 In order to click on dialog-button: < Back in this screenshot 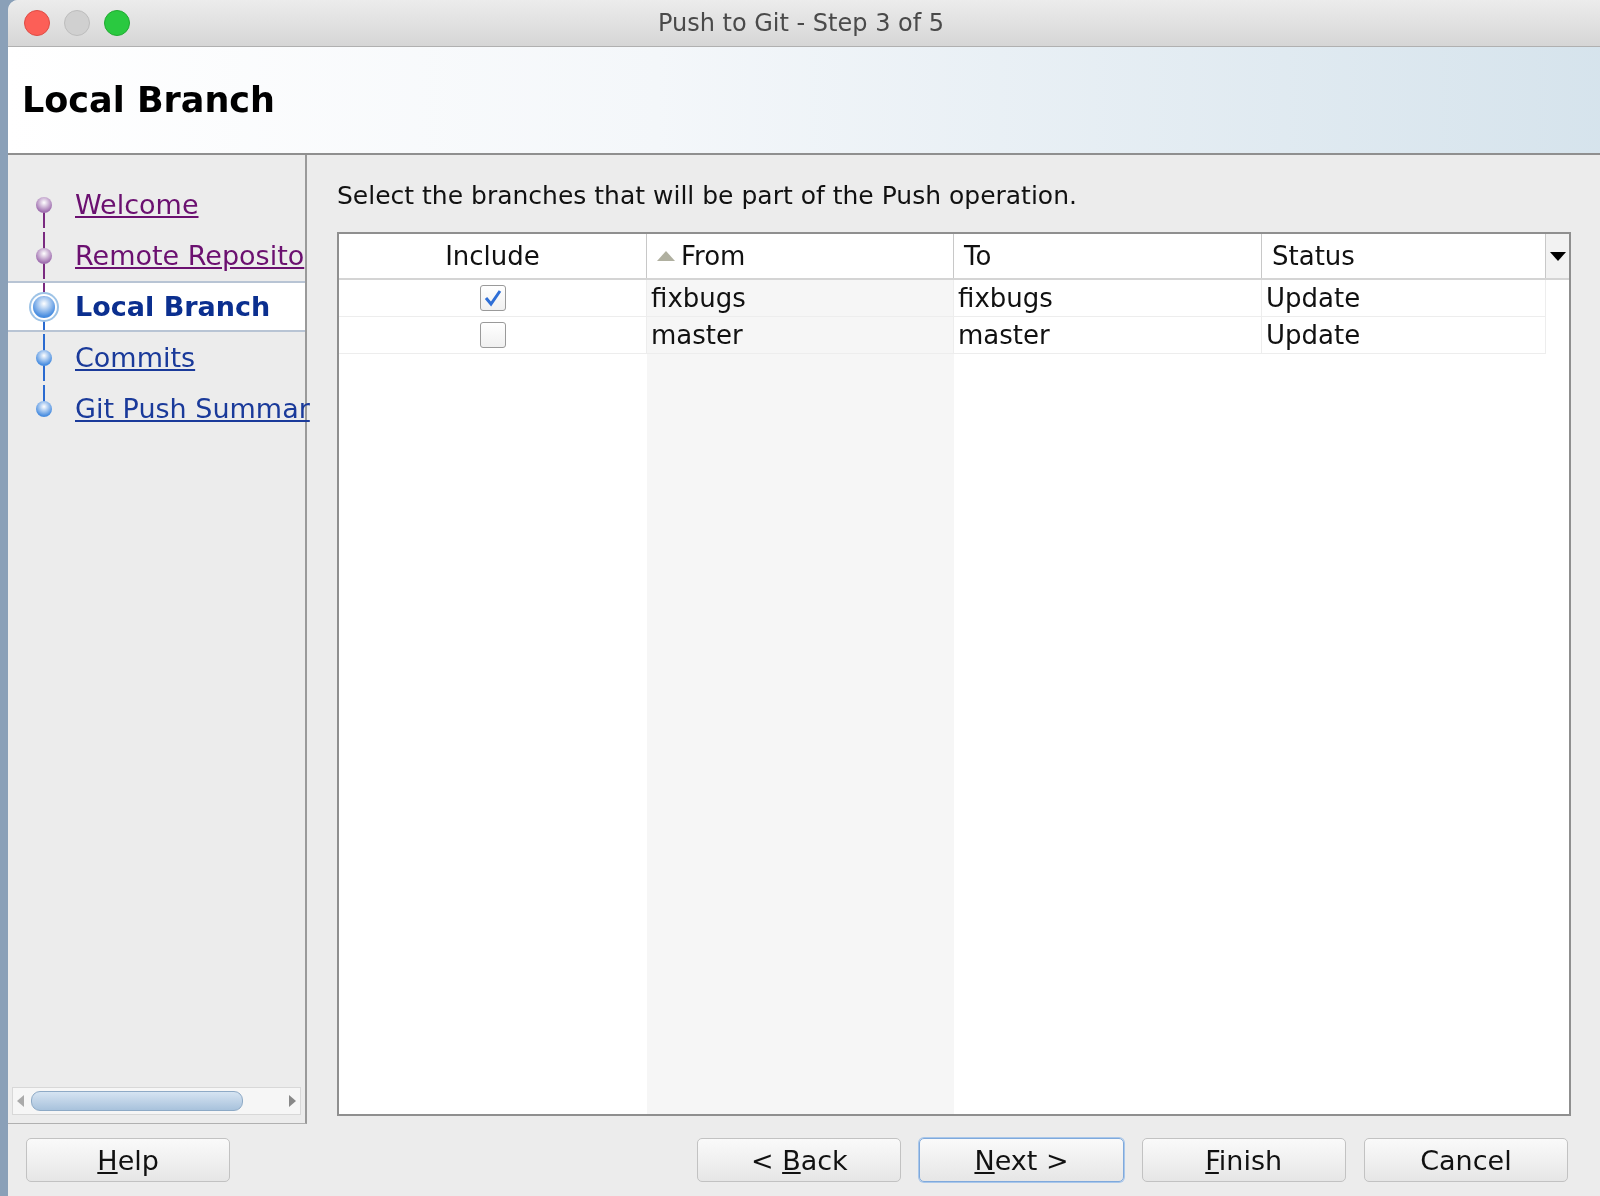, I will do `click(799, 1160)`.